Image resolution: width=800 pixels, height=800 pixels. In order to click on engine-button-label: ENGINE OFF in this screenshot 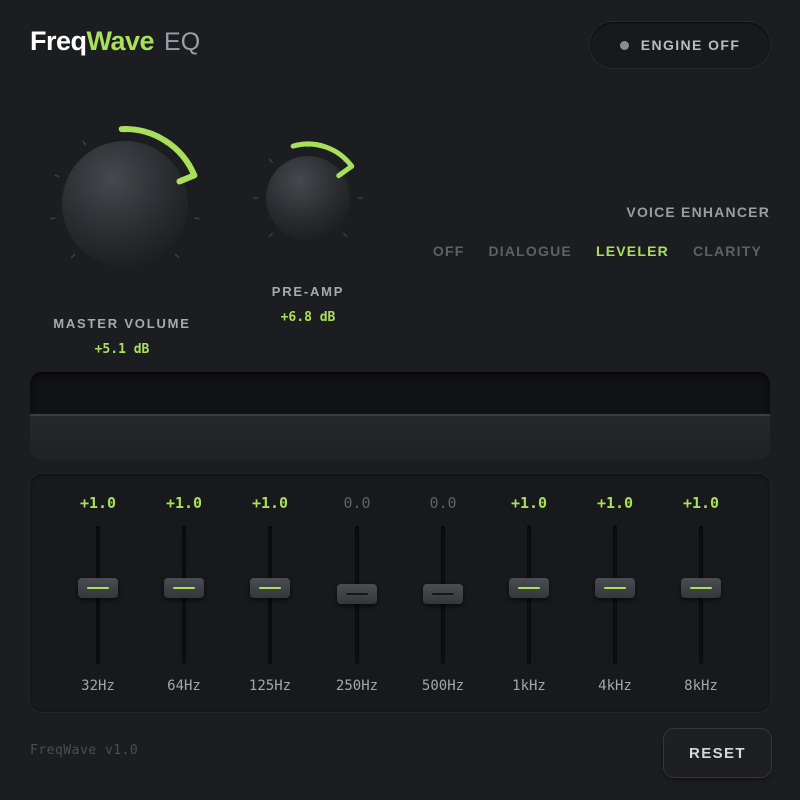, I will do `click(690, 45)`.